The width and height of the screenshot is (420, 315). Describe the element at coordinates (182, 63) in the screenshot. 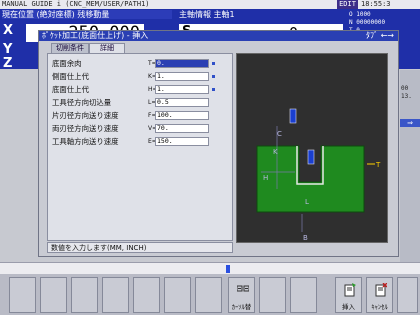

I see `bottom-stock-input: 0.` at that location.